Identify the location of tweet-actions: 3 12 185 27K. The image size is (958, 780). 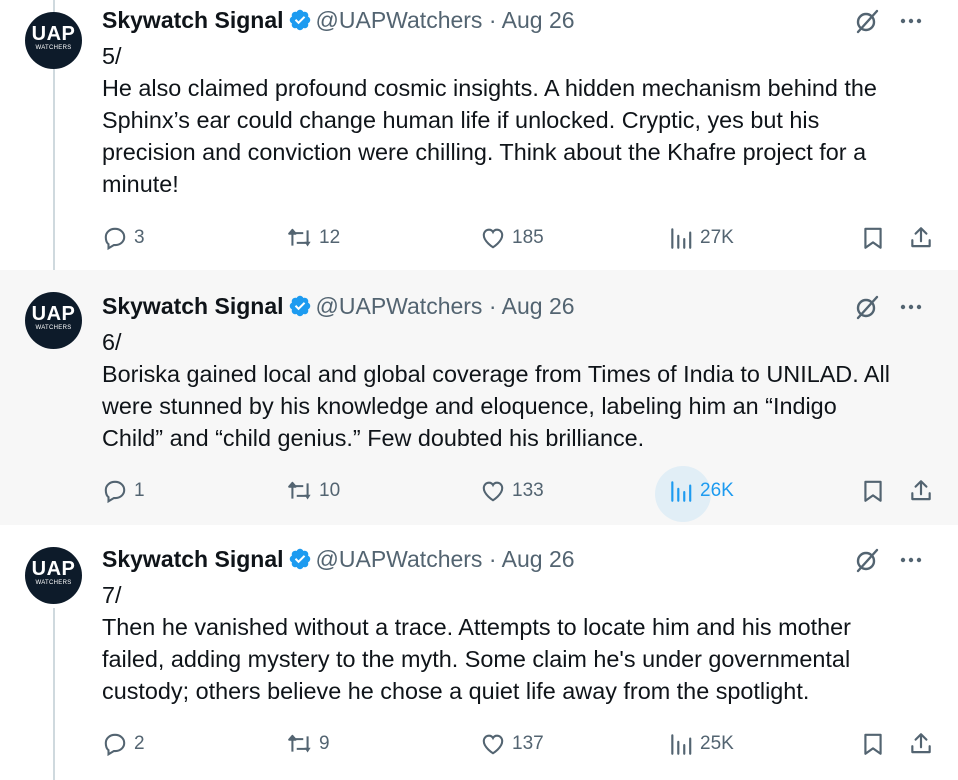
(522, 238).